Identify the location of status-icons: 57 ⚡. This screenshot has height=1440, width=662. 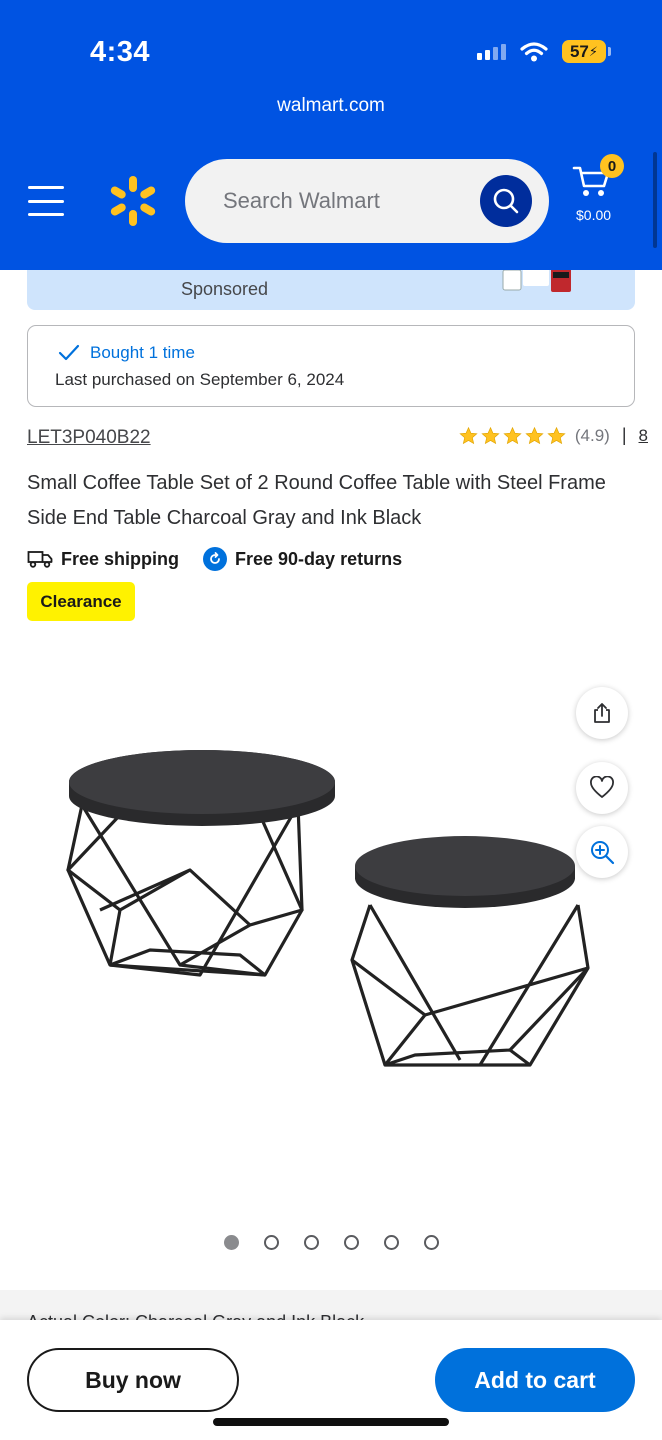
(544, 51).